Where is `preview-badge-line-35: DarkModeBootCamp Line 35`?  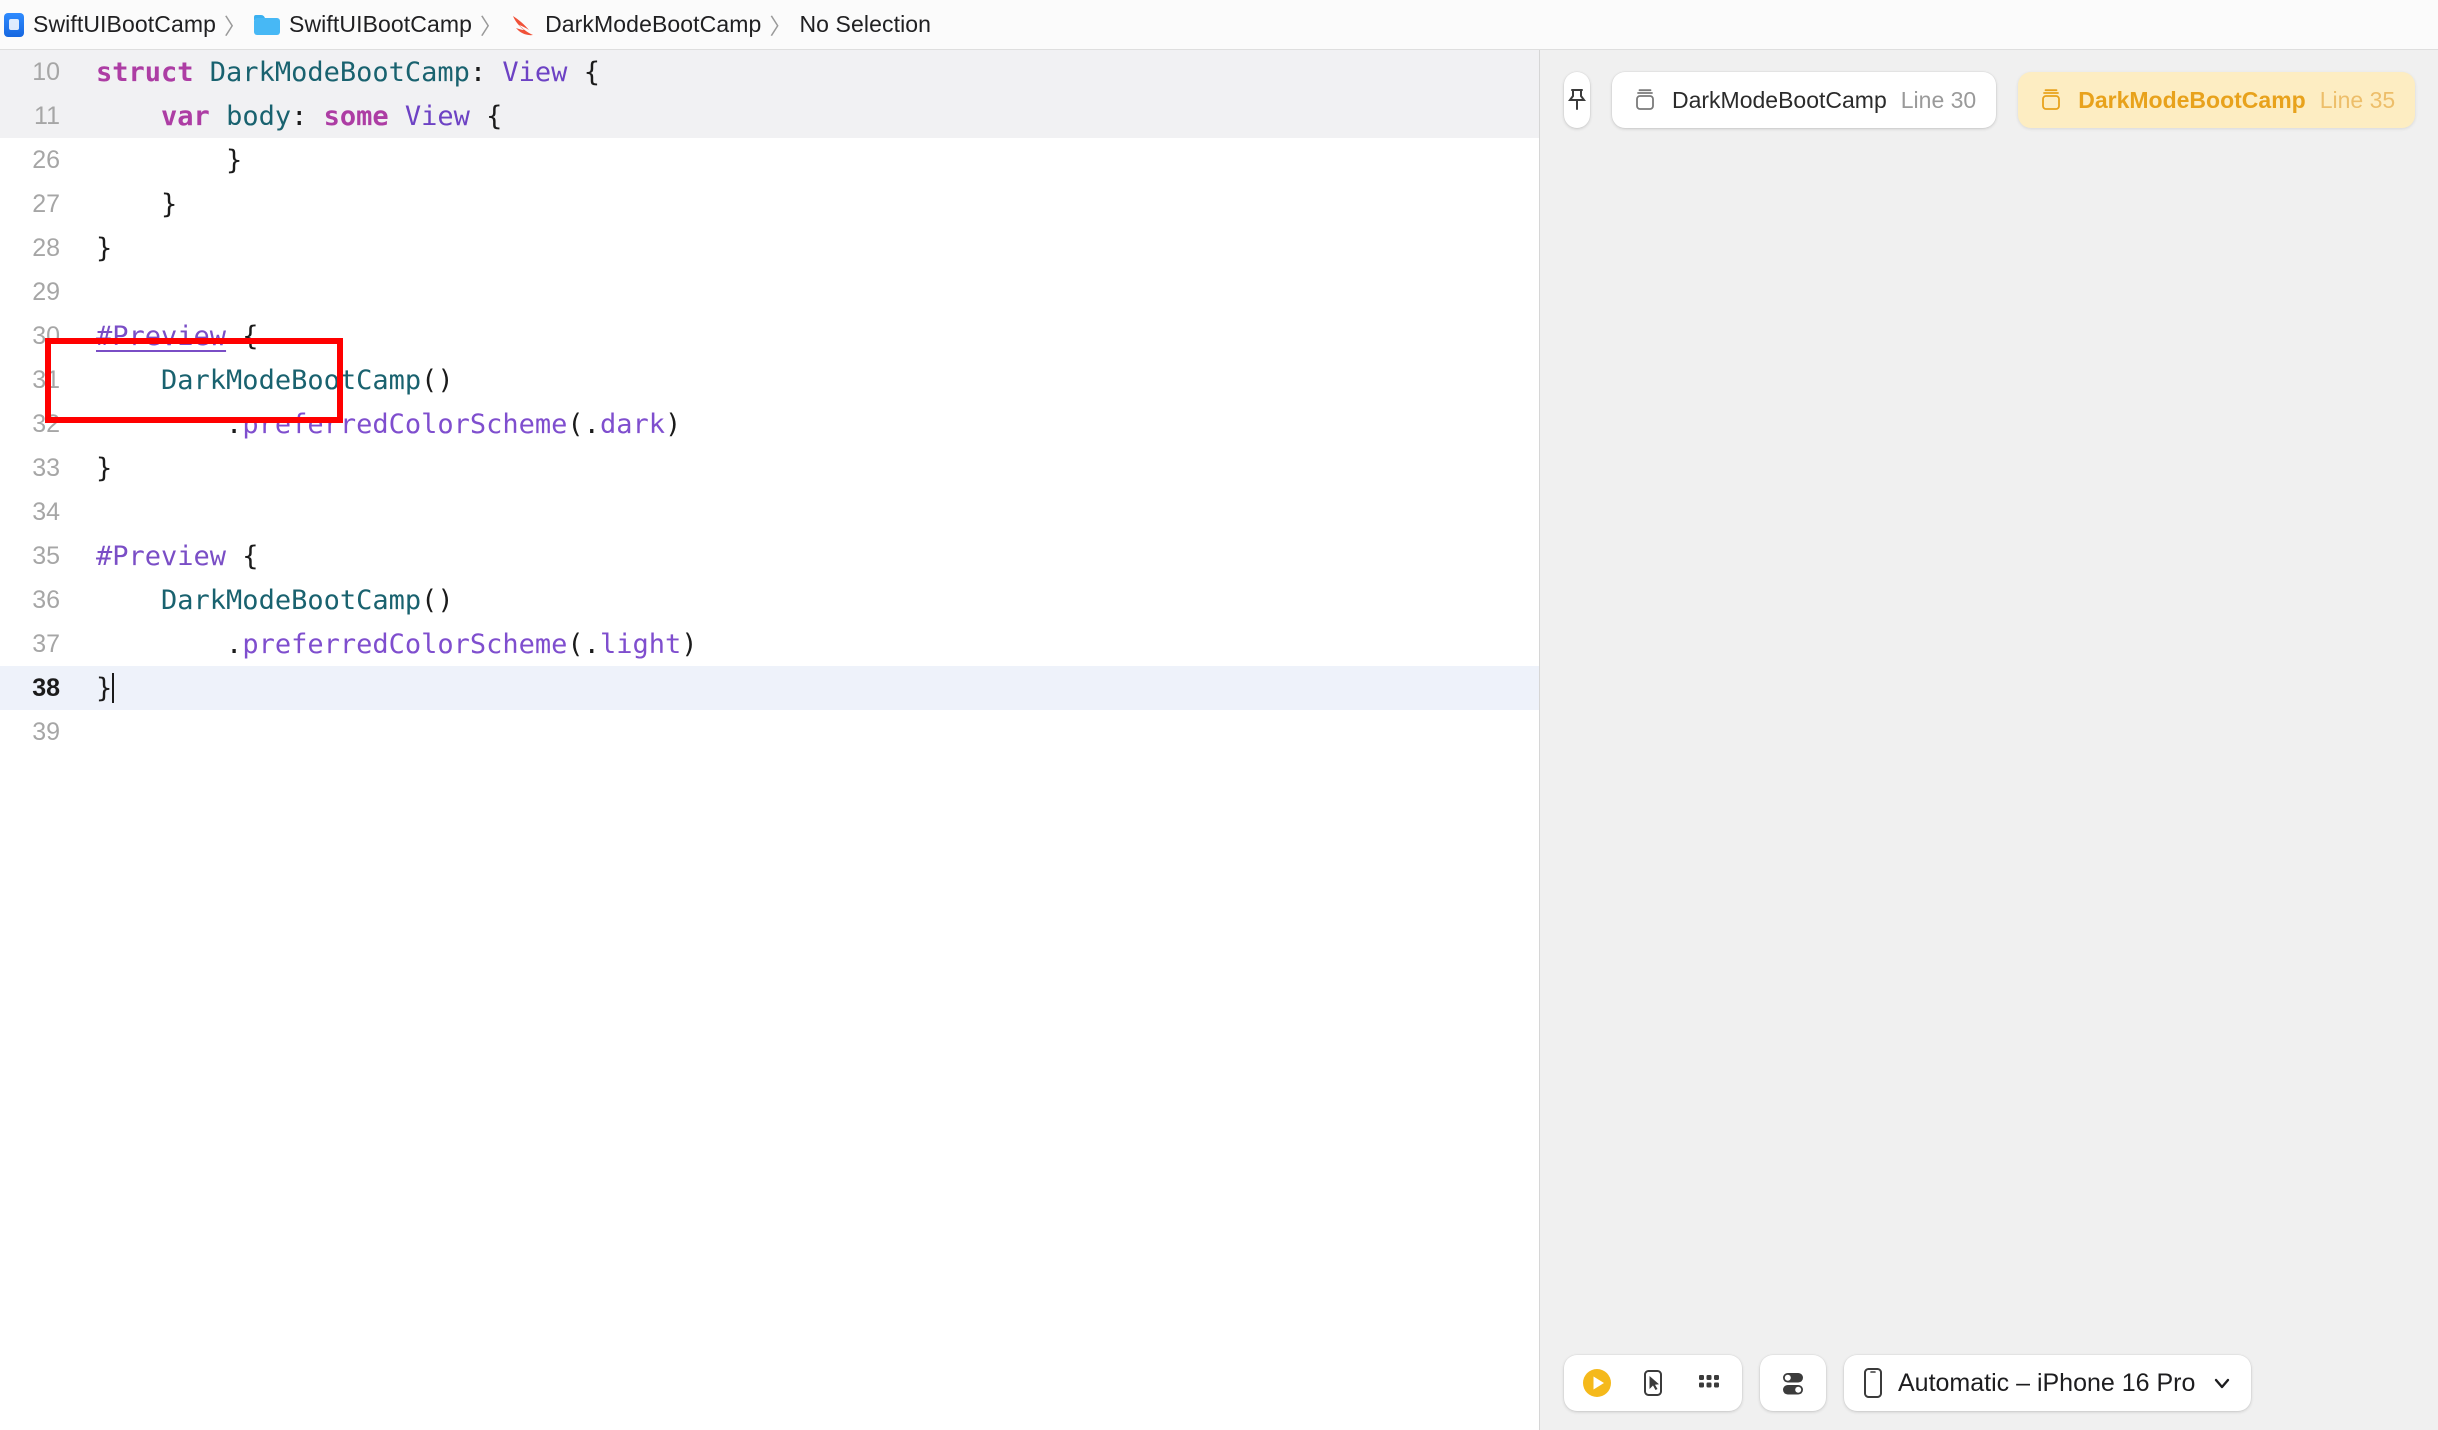 preview-badge-line-35: DarkModeBootCamp Line 35 is located at coordinates (2217, 100).